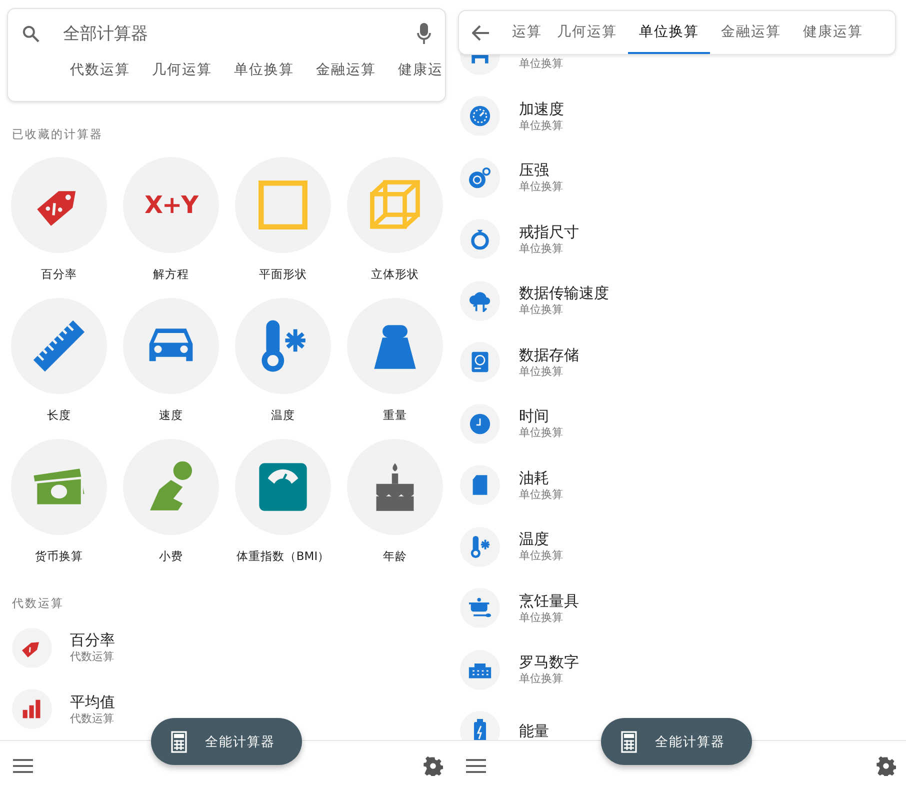 This screenshot has height=790, width=906. What do you see at coordinates (283, 415) in the screenshot?
I see `favorite-label: 温度` at bounding box center [283, 415].